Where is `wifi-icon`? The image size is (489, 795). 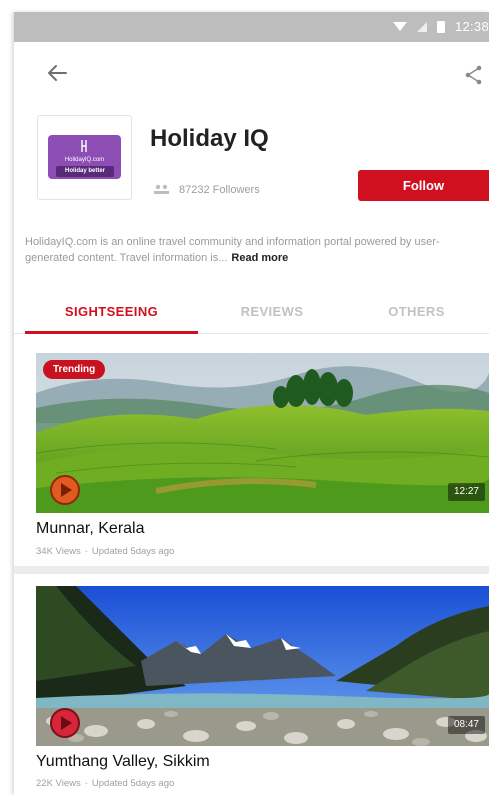 wifi-icon is located at coordinates (399, 26).